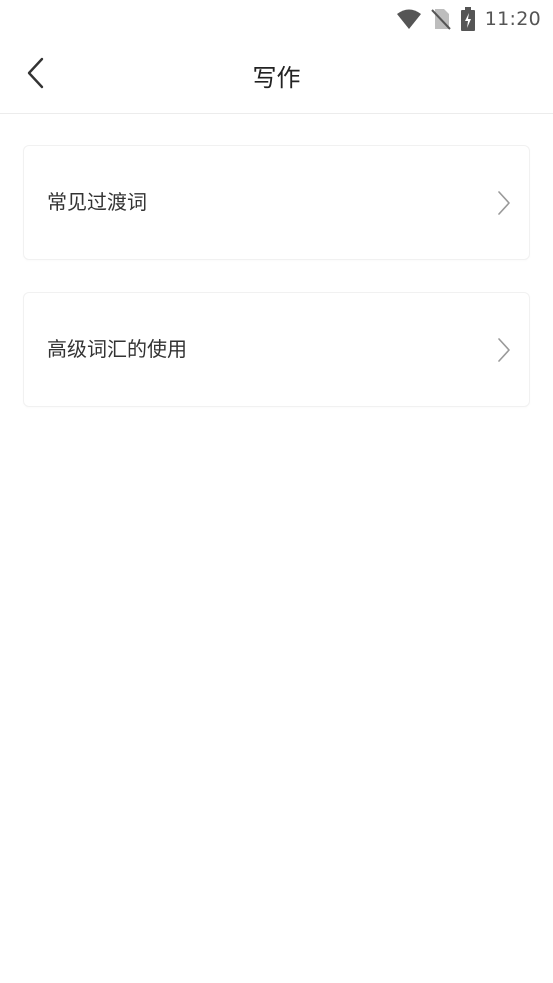  I want to click on status-icons: 11:20, so click(468, 19).